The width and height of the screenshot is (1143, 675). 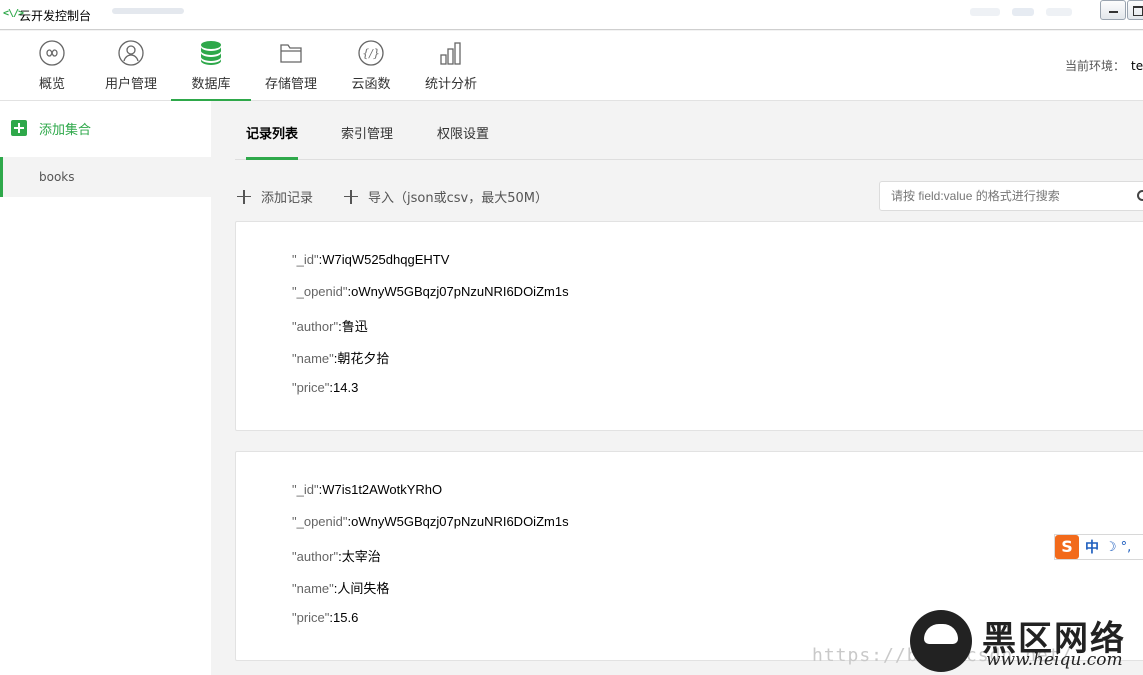 What do you see at coordinates (451, 66) in the screenshot?
I see `nav-statistics: 统计分析` at bounding box center [451, 66].